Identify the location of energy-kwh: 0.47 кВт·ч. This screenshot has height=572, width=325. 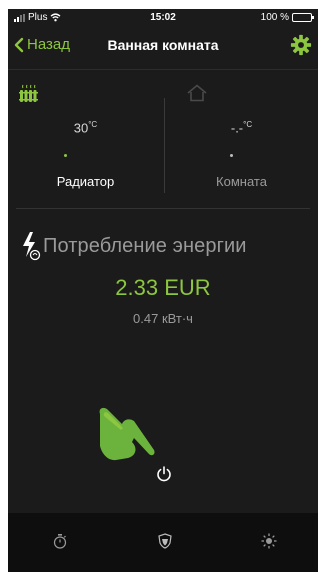
(163, 318).